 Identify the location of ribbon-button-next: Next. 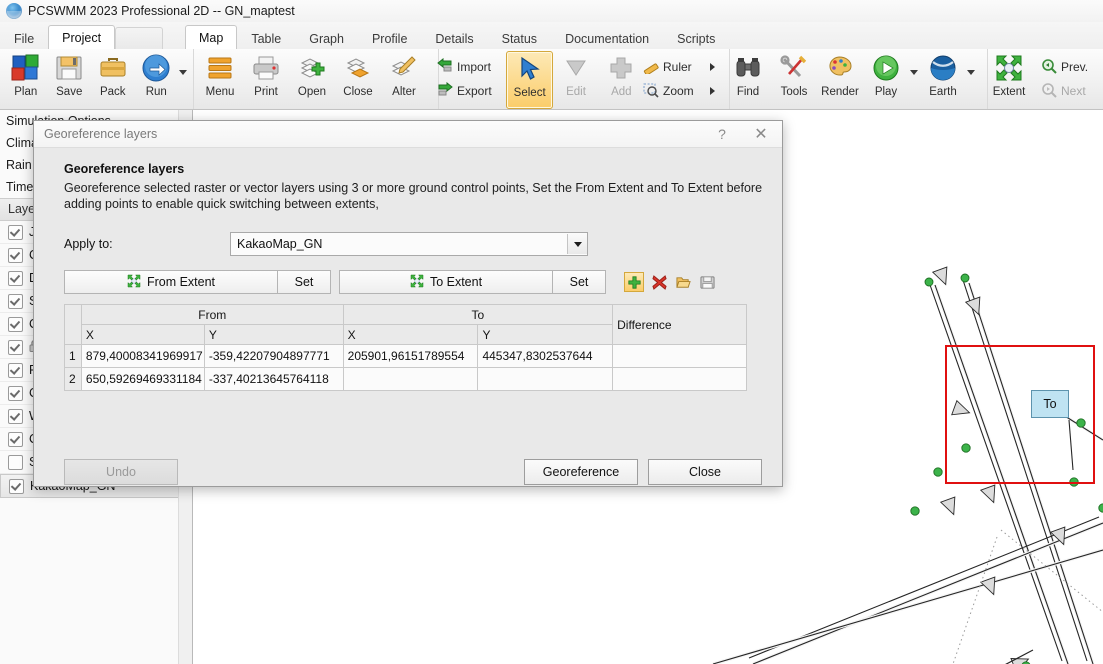
(1064, 91).